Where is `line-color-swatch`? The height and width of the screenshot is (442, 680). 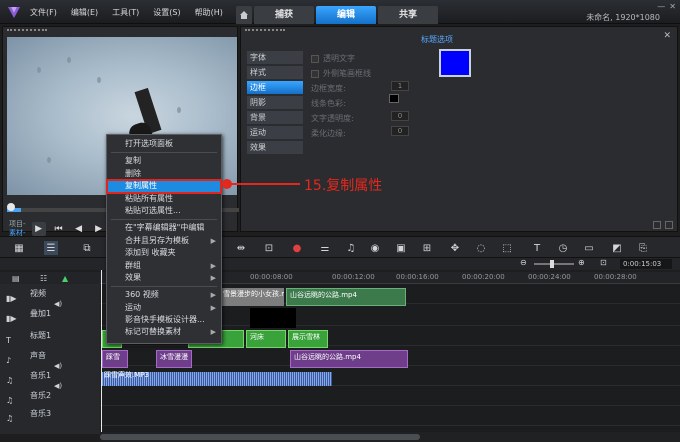
line-color-swatch is located at coordinates (394, 98).